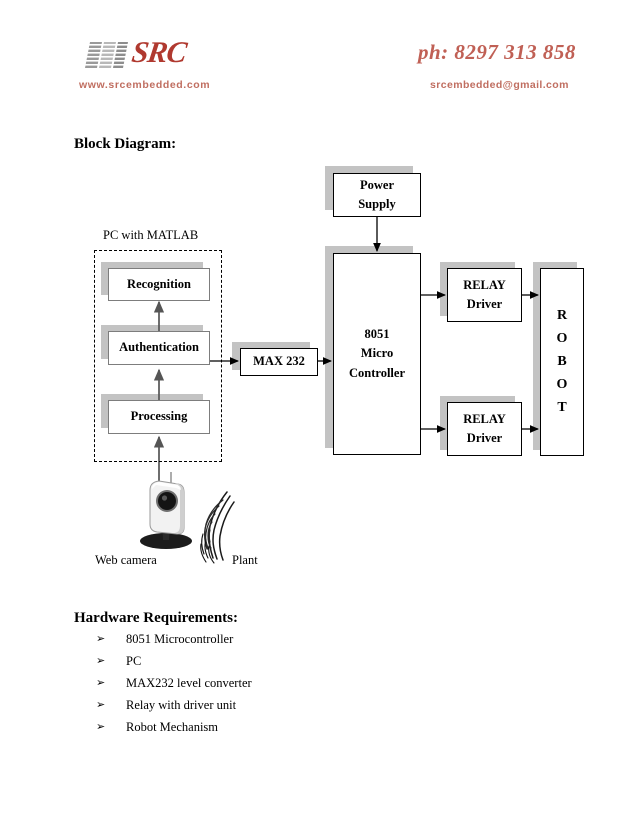  I want to click on list-item-label: Robot Mechanism, so click(172, 727).